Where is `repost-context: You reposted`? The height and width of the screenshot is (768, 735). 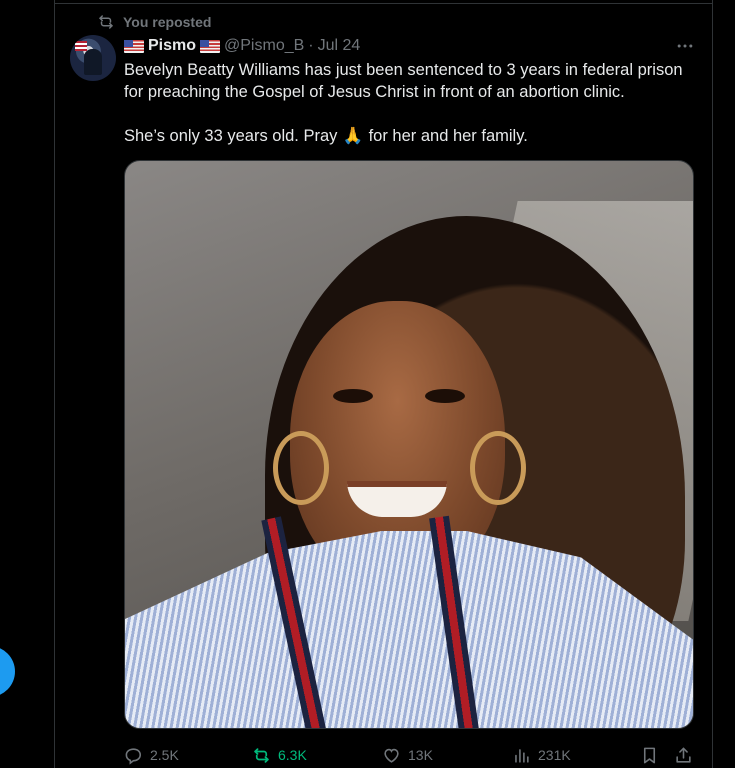
repost-context: You reposted is located at coordinates (154, 22).